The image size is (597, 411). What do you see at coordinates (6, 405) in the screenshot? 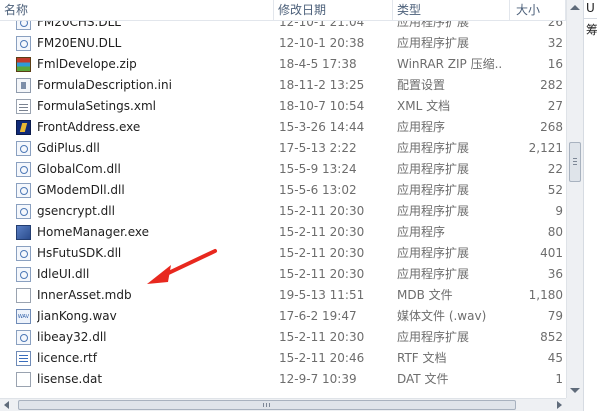
I see `scroll-left-arrow-icon` at bounding box center [6, 405].